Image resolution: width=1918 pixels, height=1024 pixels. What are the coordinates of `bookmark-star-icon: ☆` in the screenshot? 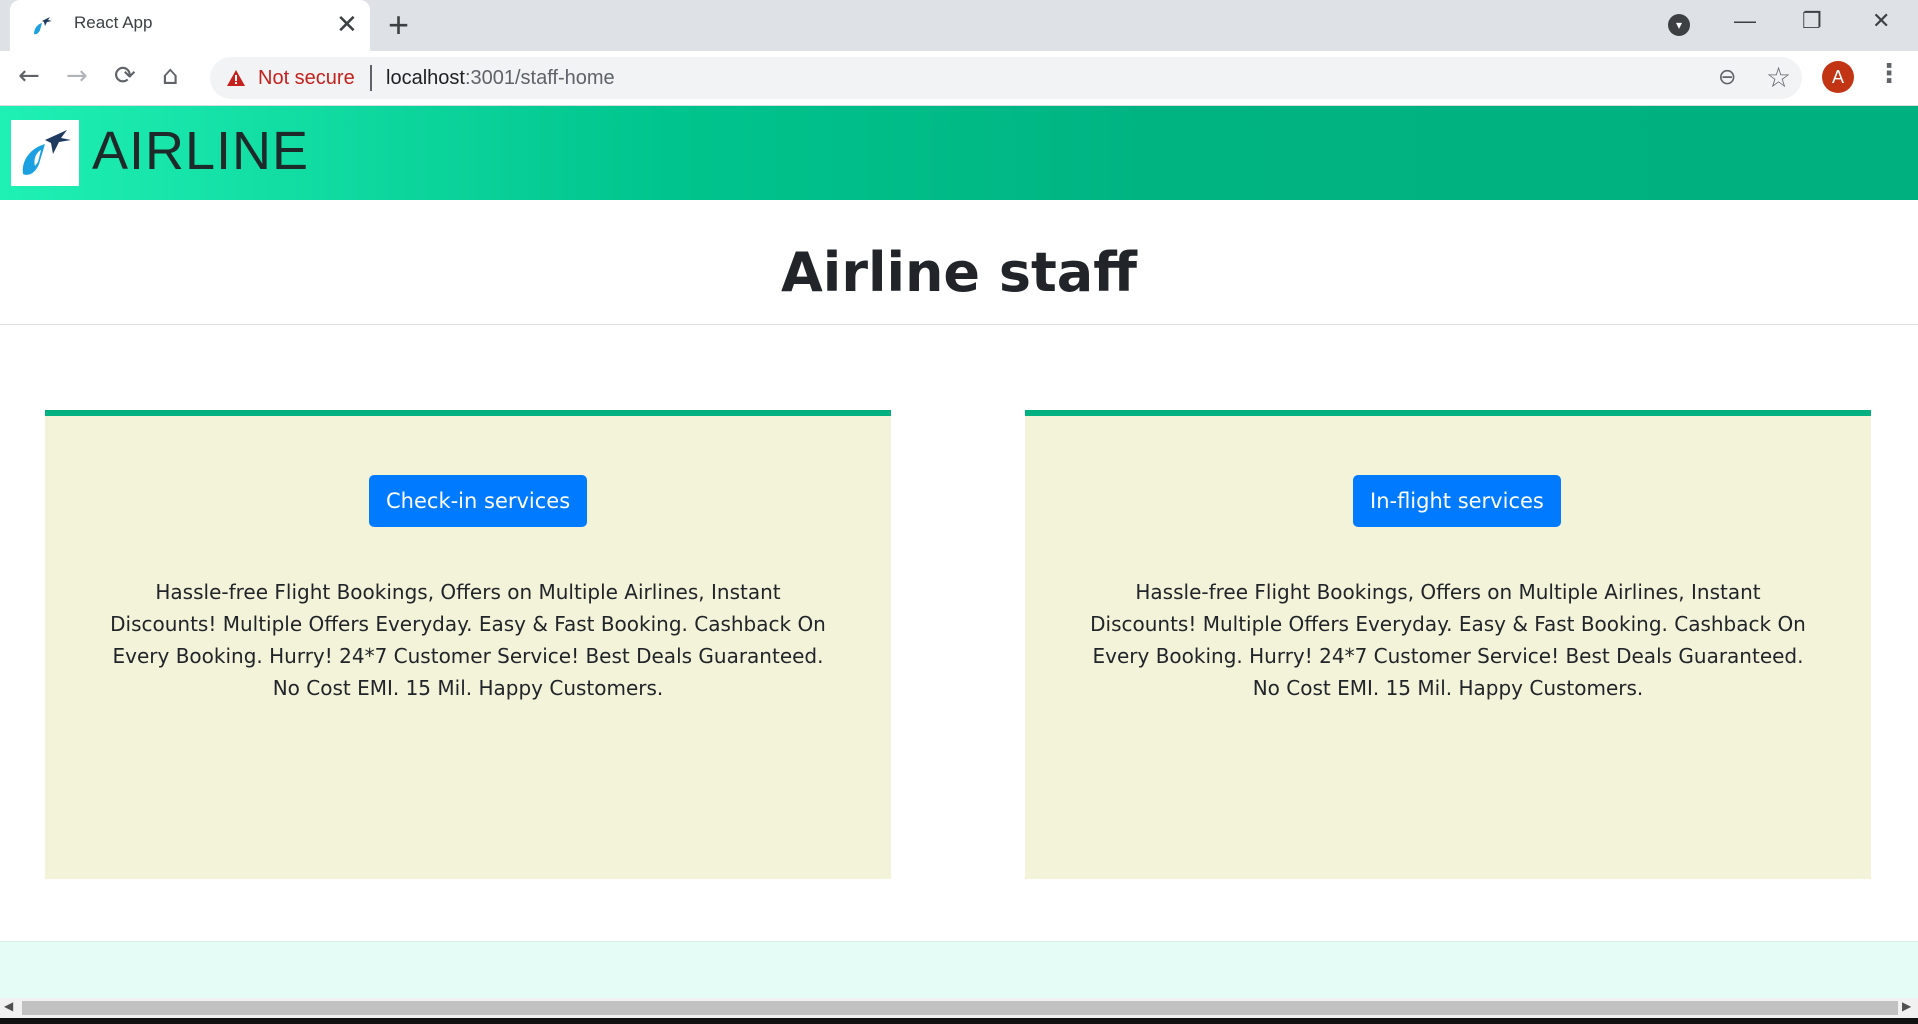 It's located at (1778, 77).